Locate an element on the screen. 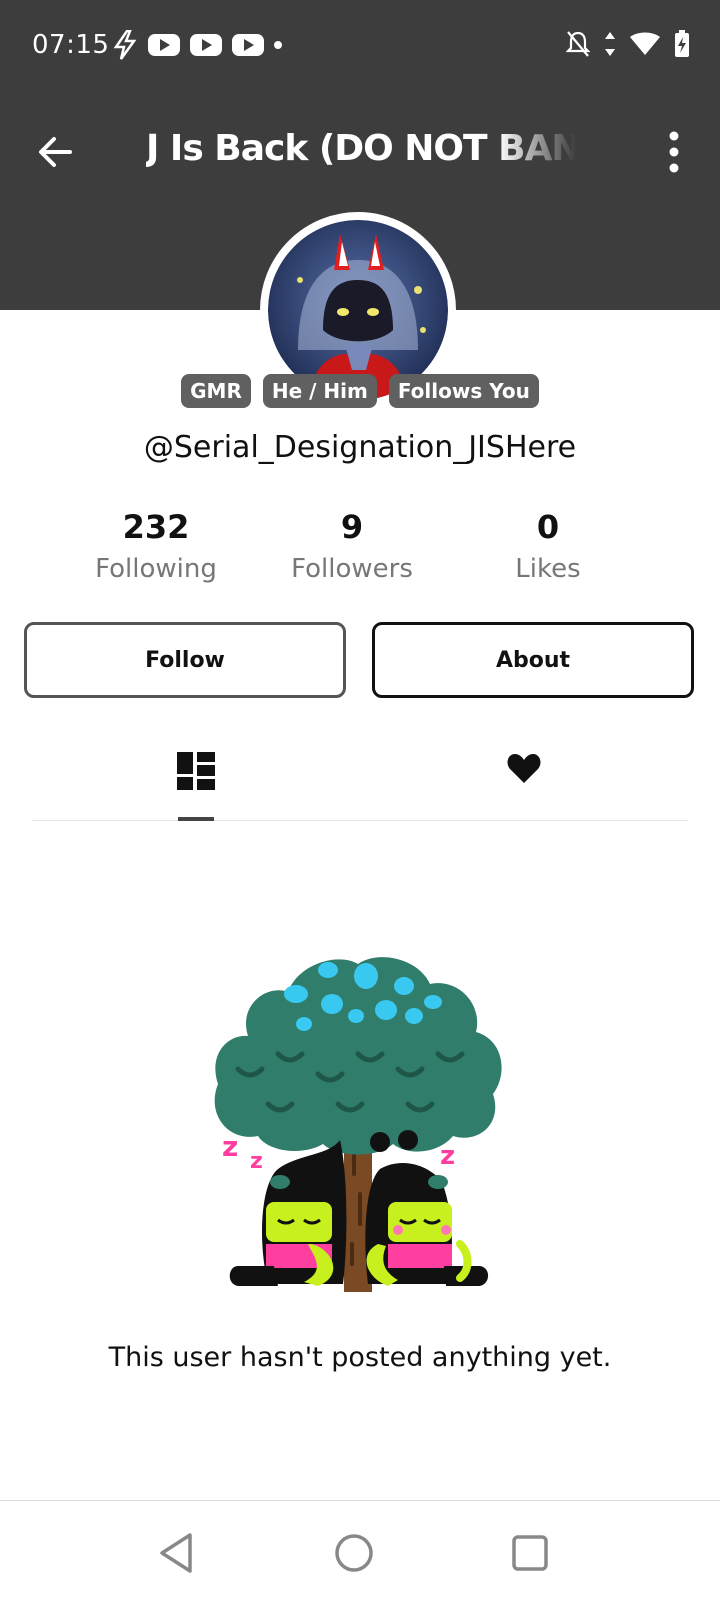 The height and width of the screenshot is (1601, 720). home-circle-icon is located at coordinates (354, 1553).